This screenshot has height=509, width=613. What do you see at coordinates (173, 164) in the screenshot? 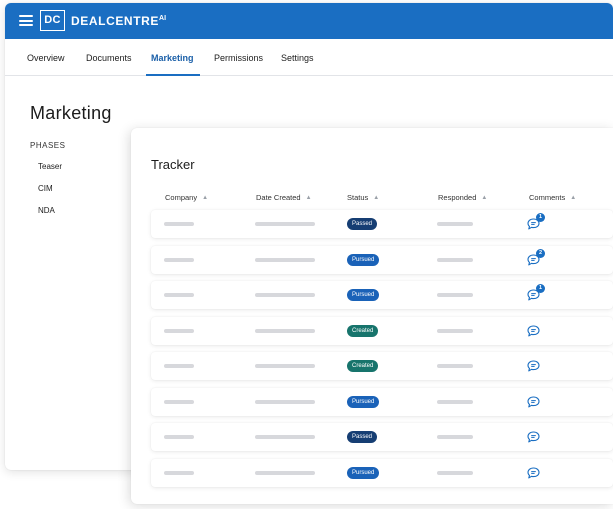
I see `tracker-title: Tracker` at bounding box center [173, 164].